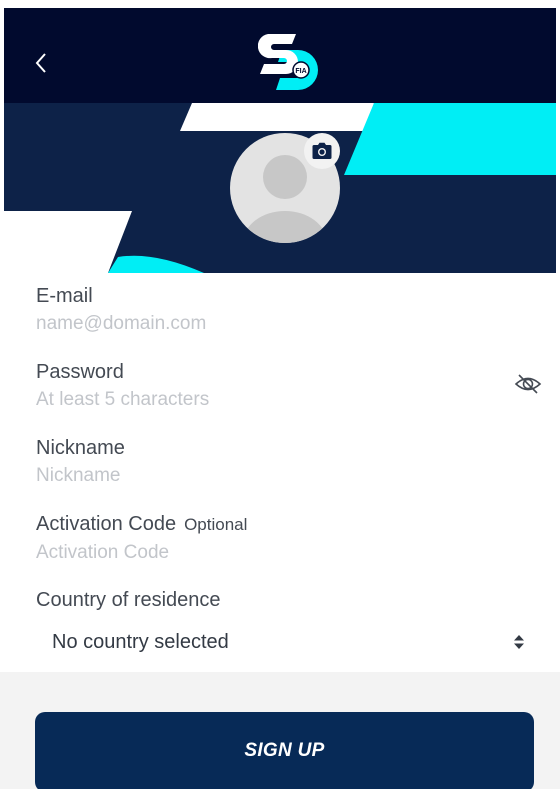 The width and height of the screenshot is (560, 789). I want to click on country-selected-value: No country selected, so click(140, 641).